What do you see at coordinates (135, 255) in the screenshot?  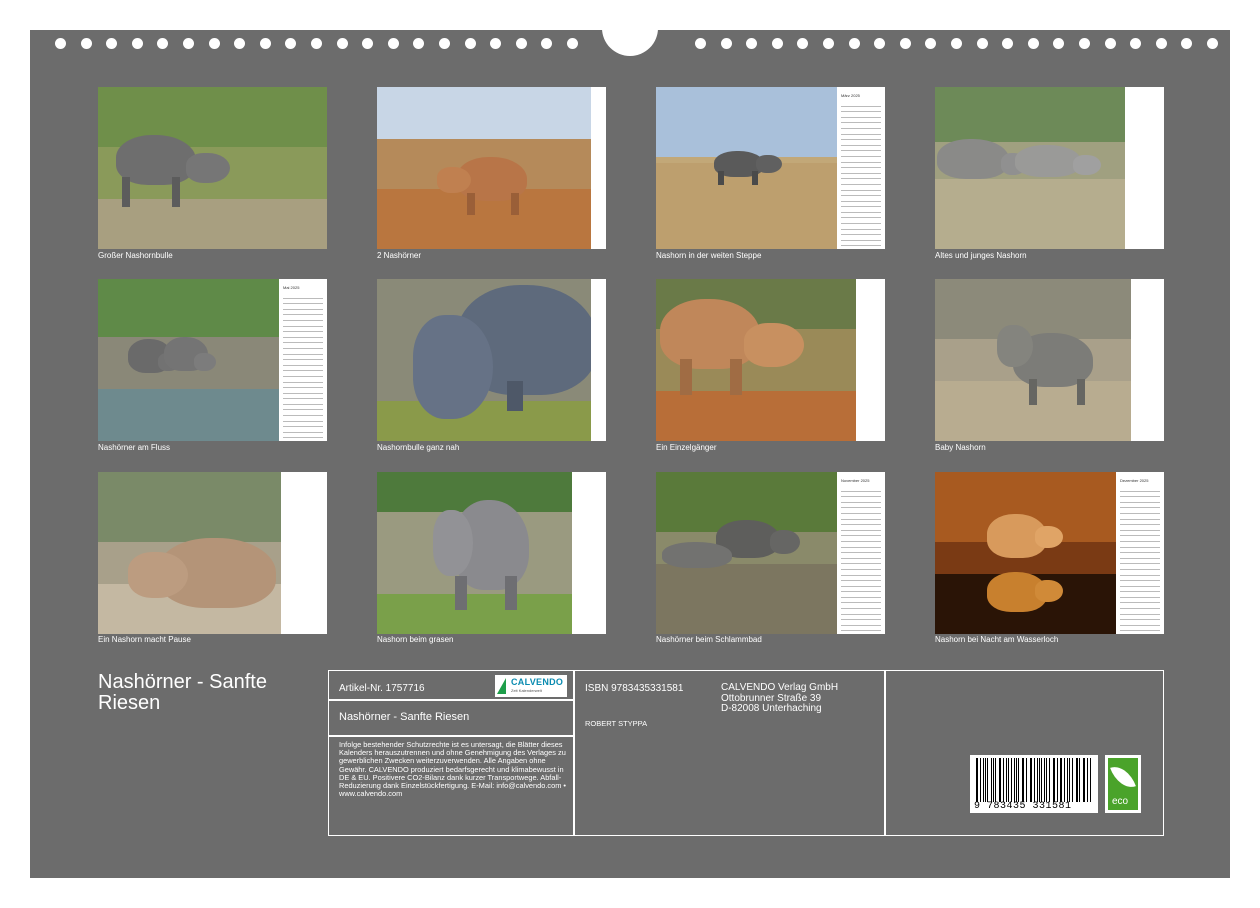 I see `thumbnail-caption: Großer Nashornbulle` at bounding box center [135, 255].